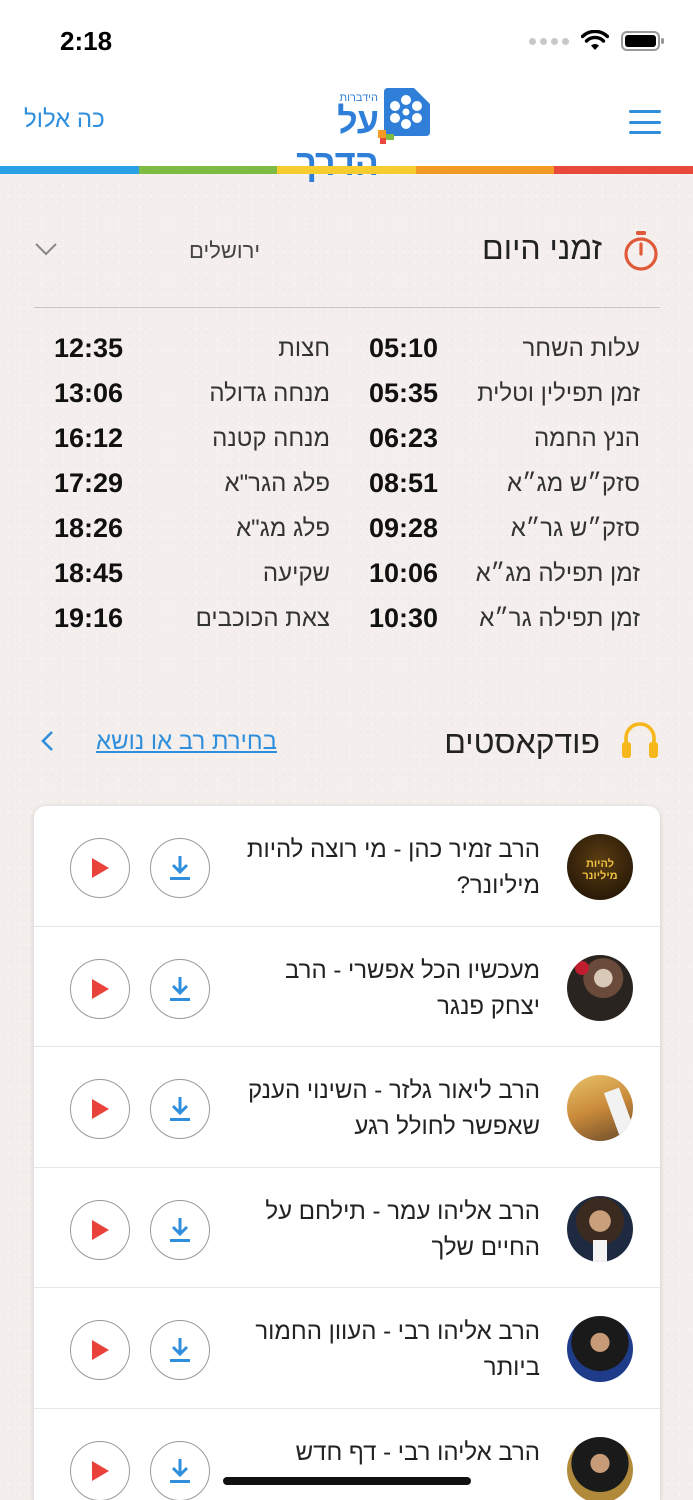 The height and width of the screenshot is (1500, 693). What do you see at coordinates (600, 870) in the screenshot?
I see `thumbnail-caption: להיות מיליונר` at bounding box center [600, 870].